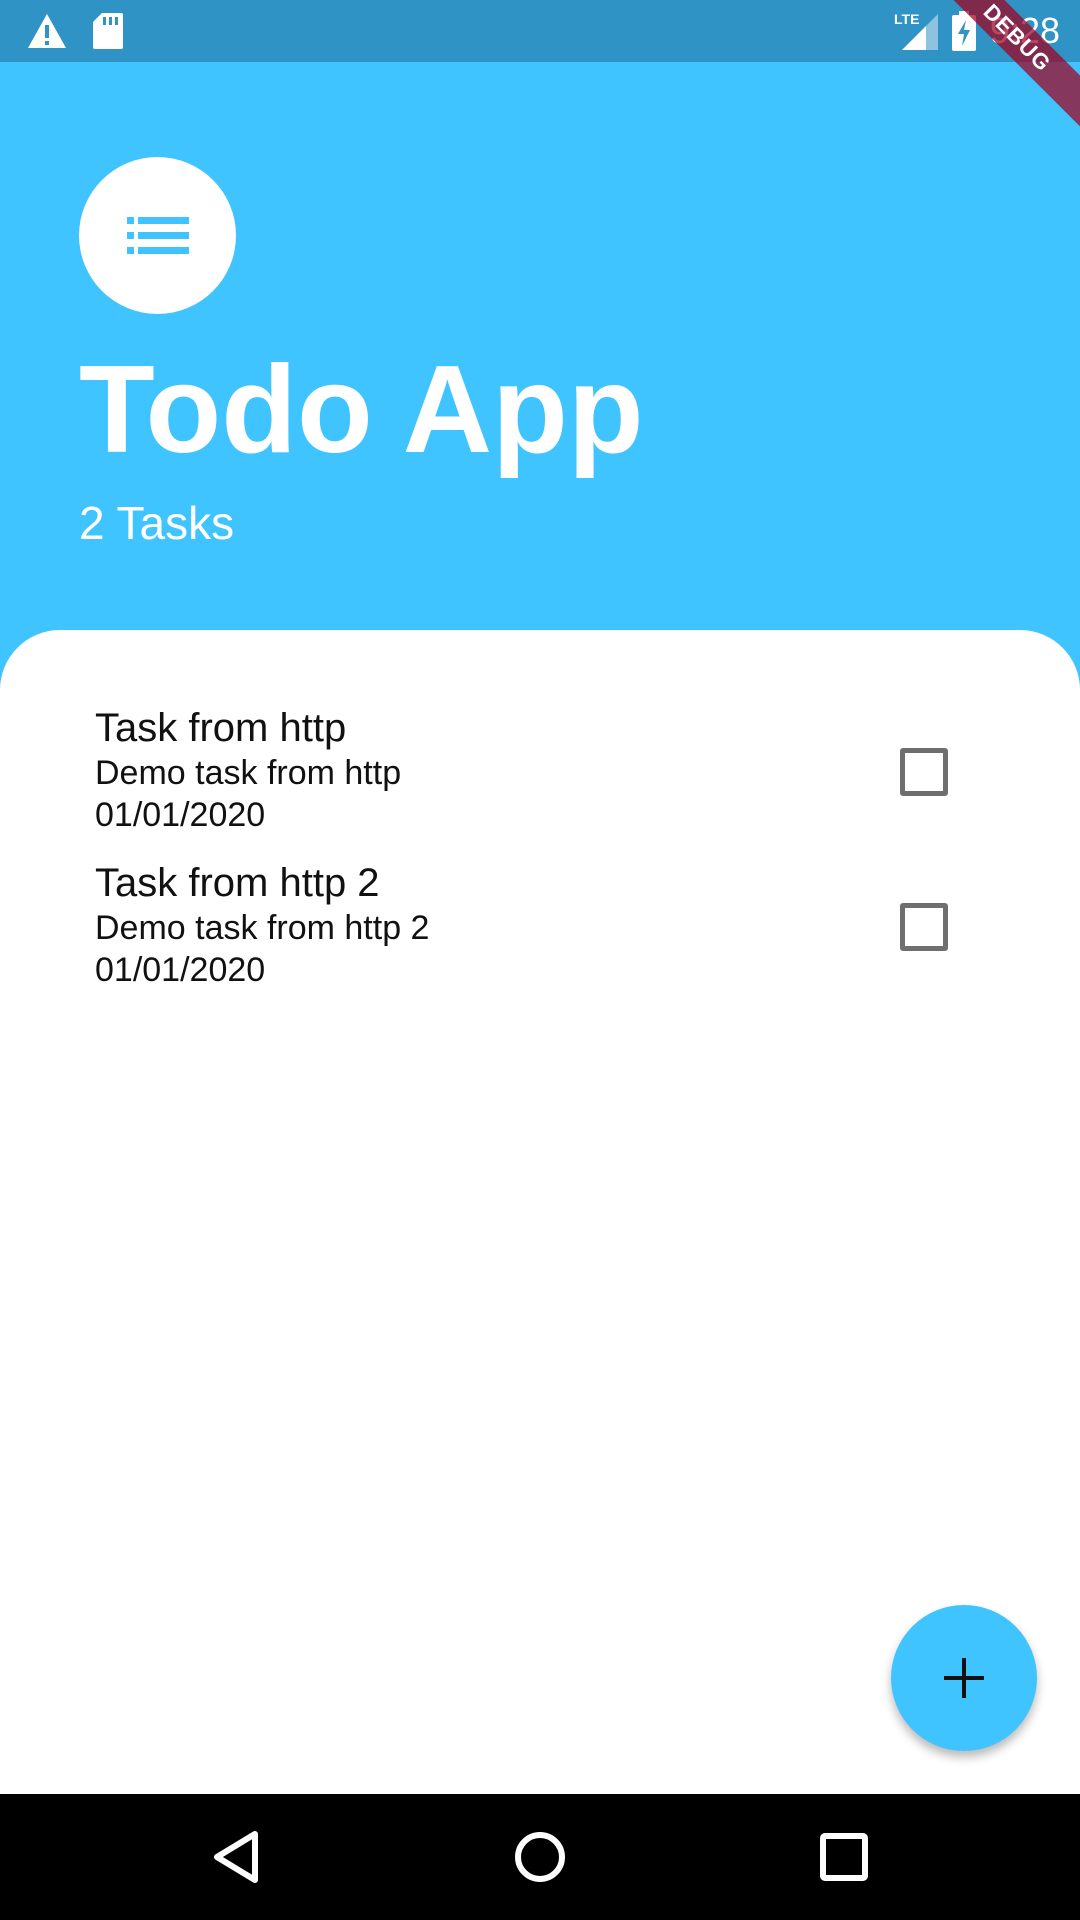  I want to click on alert-icon, so click(47, 31).